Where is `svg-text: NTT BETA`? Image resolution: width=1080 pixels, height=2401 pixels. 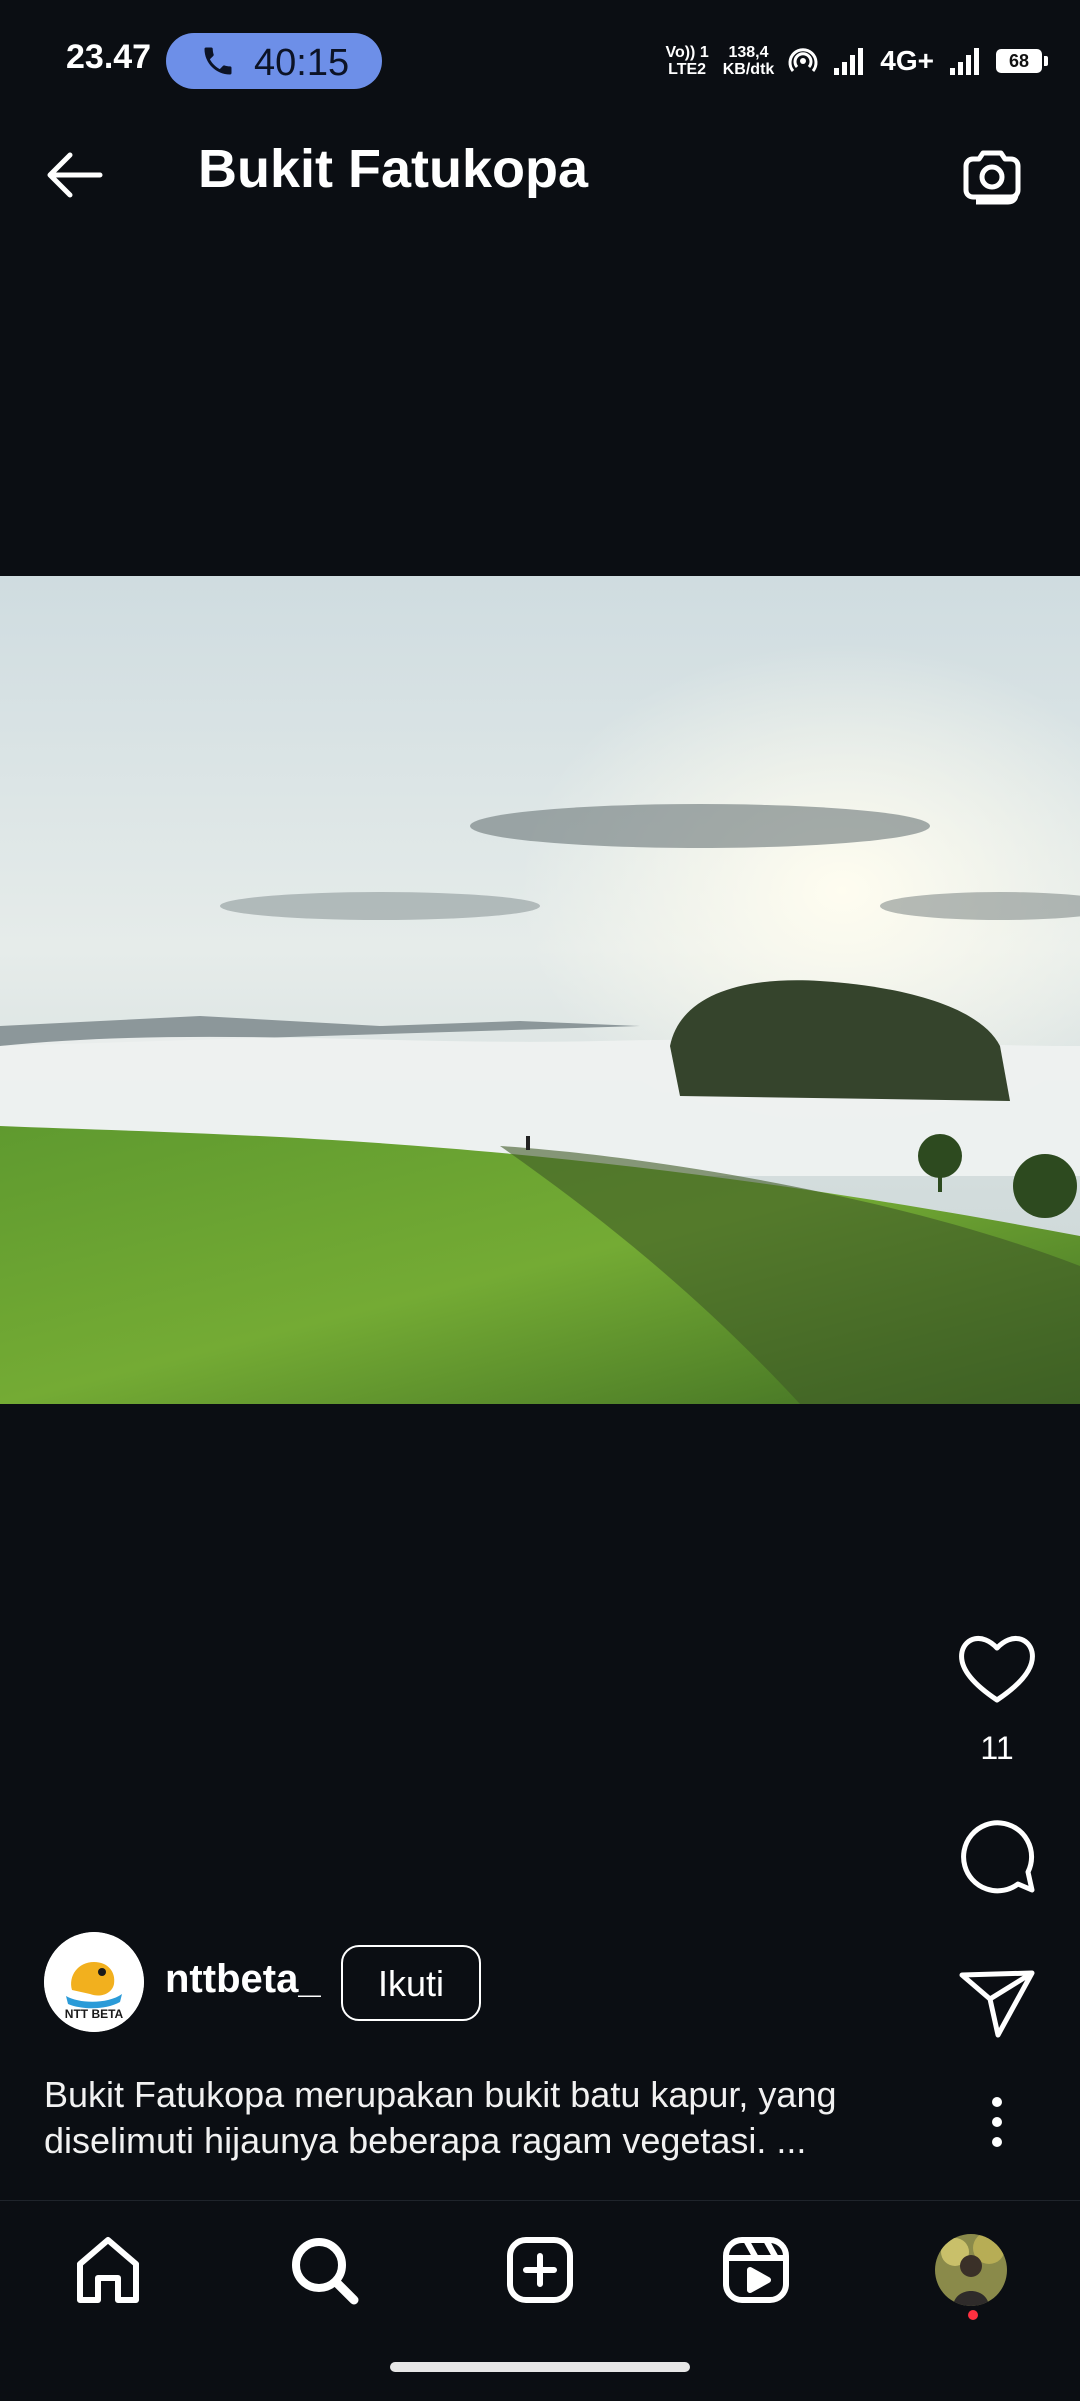 svg-text: NTT BETA is located at coordinates (94, 2014).